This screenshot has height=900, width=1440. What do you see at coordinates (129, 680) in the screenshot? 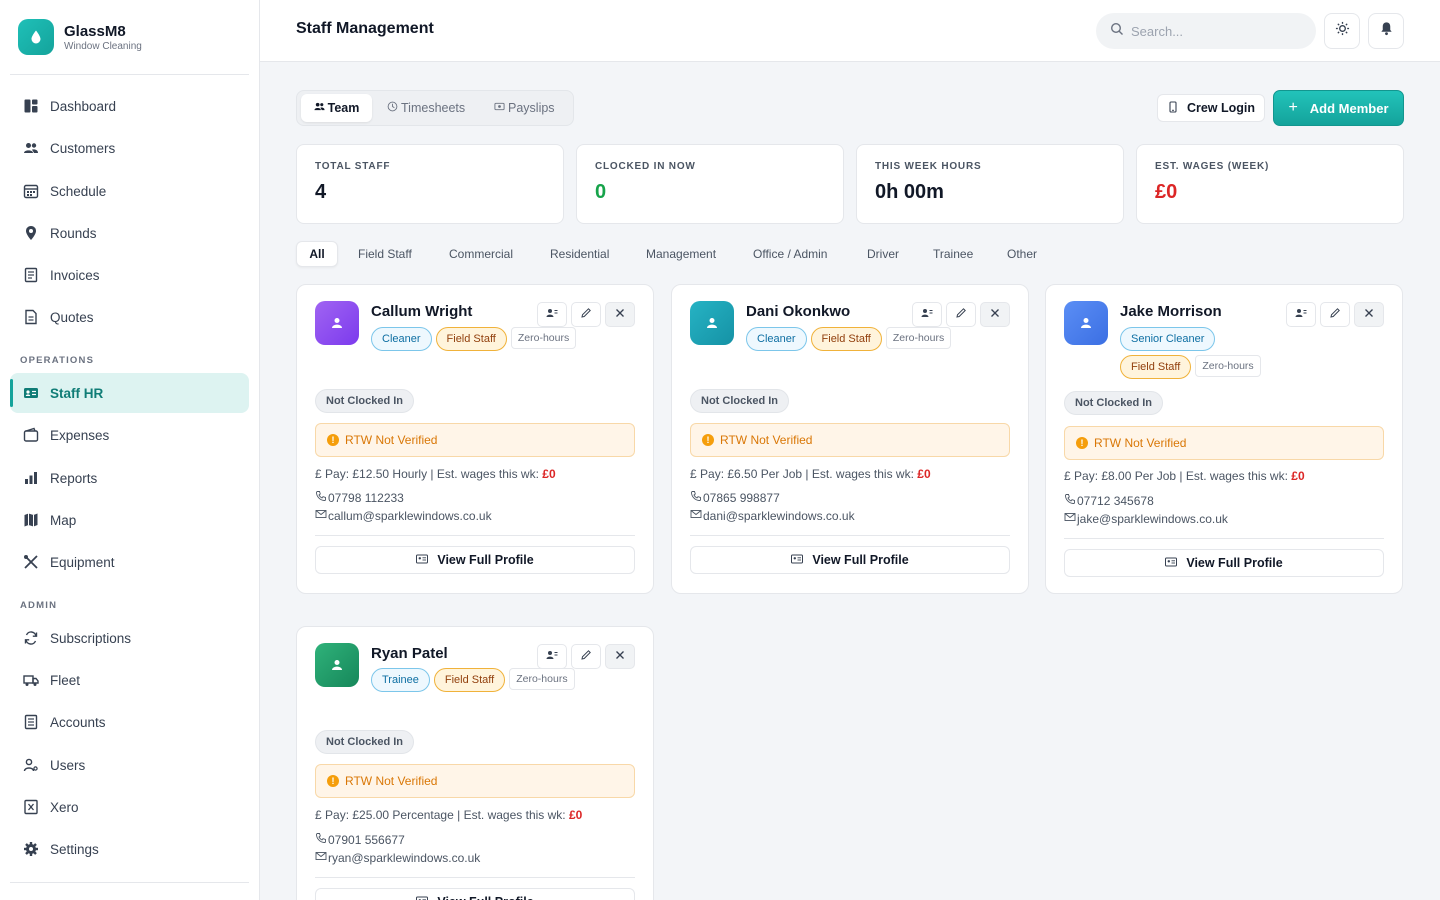
I see `sidebar-item-fleet: Fleet` at bounding box center [129, 680].